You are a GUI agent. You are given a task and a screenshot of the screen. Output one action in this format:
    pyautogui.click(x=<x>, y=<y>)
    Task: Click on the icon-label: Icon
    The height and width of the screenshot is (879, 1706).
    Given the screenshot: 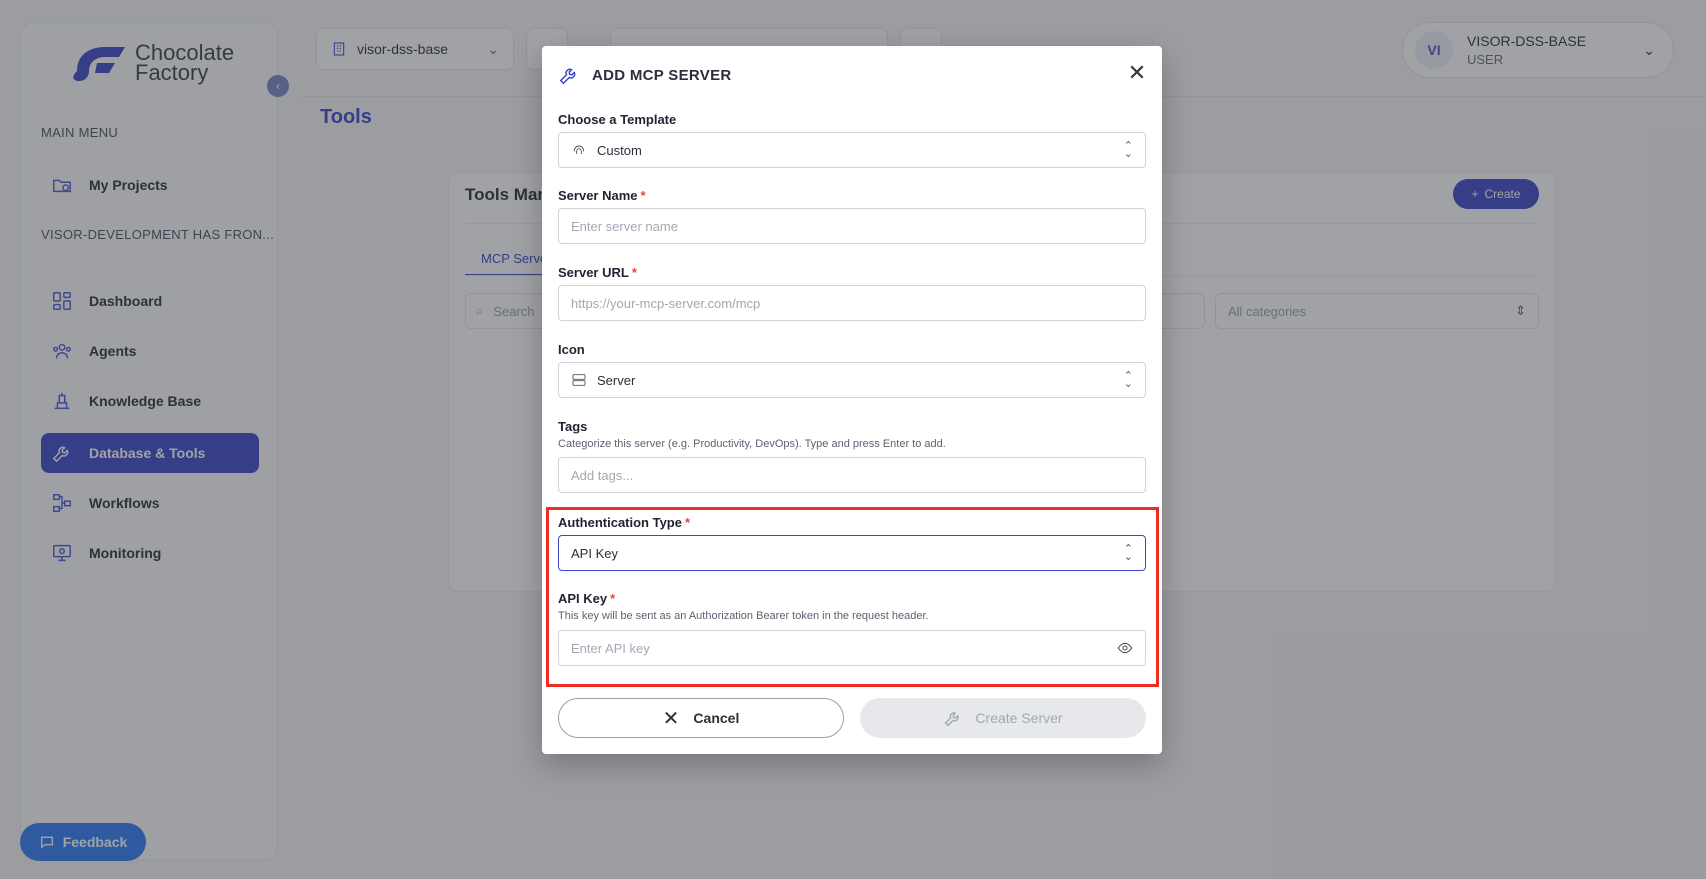 What is the action you would take?
    pyautogui.click(x=571, y=349)
    